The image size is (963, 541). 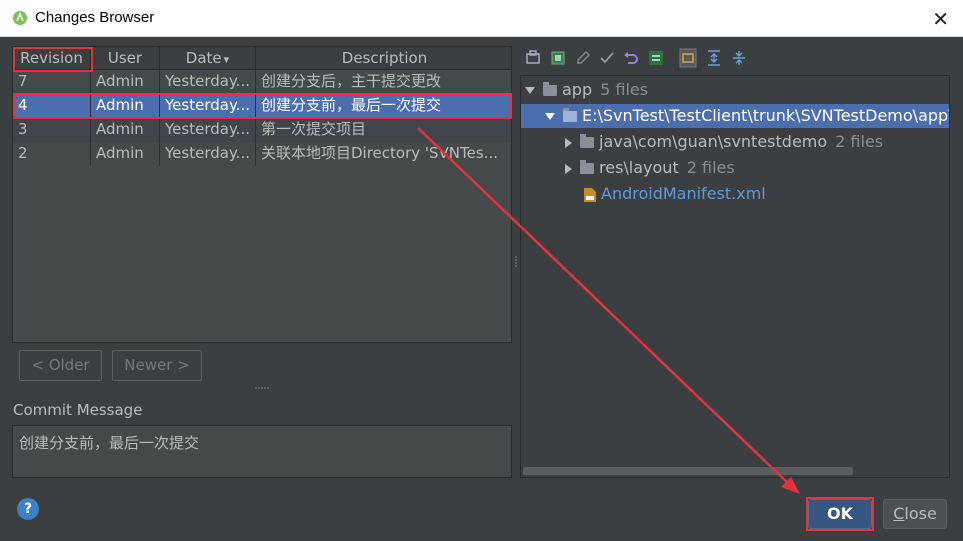 What do you see at coordinates (533, 58) in the screenshot?
I see `group-icon` at bounding box center [533, 58].